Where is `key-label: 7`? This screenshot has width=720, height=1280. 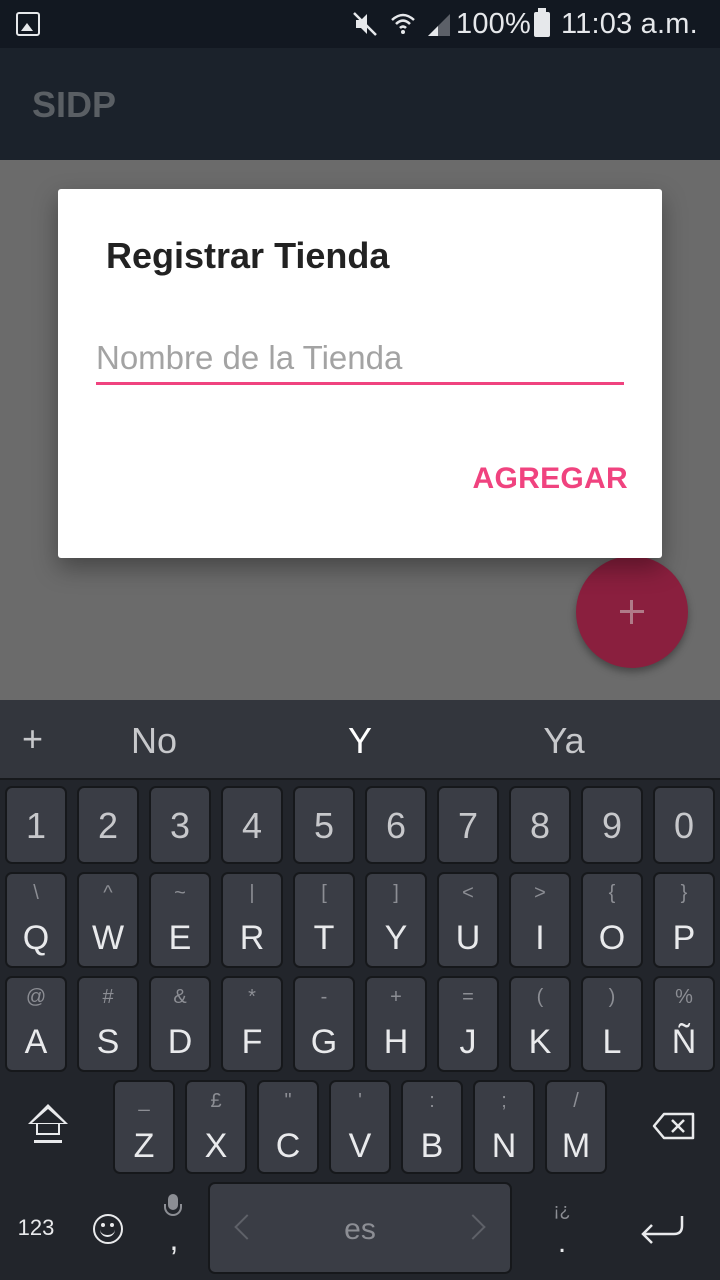 key-label: 7 is located at coordinates (468, 825).